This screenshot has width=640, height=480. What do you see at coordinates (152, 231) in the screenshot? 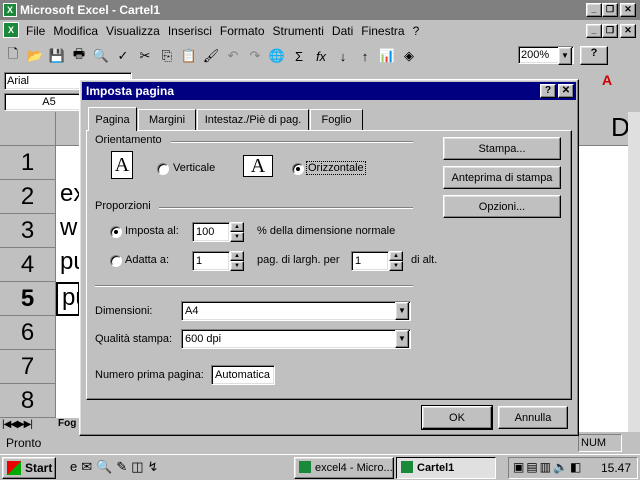
I see `adjust-label: Imposta al:` at bounding box center [152, 231].